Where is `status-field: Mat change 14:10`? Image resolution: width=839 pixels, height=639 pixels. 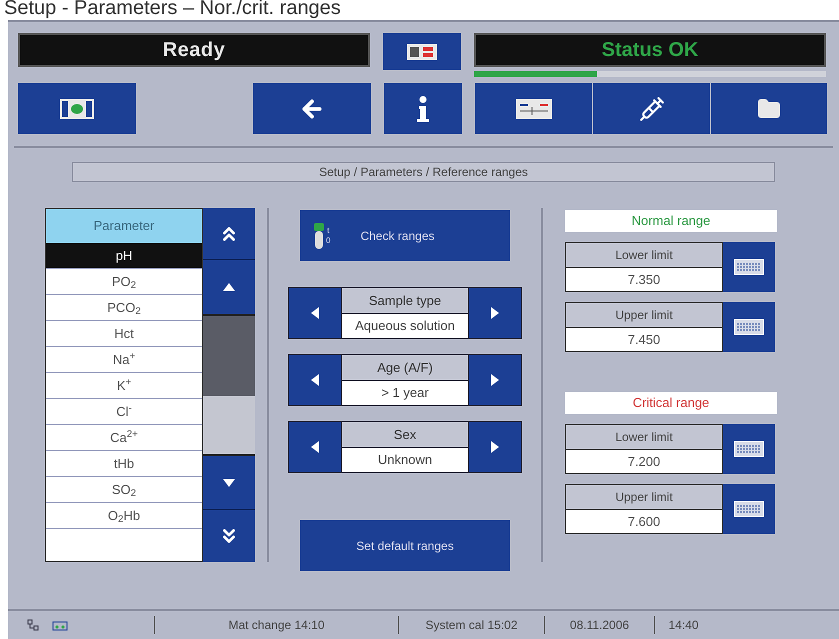 status-field: Mat change 14:10 is located at coordinates (276, 625).